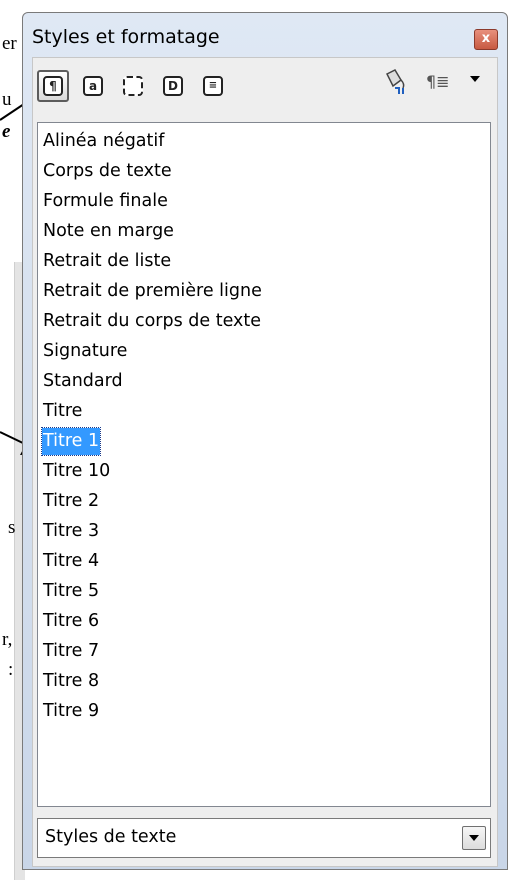  What do you see at coordinates (83, 381) in the screenshot?
I see `style-list-item: Standard` at bounding box center [83, 381].